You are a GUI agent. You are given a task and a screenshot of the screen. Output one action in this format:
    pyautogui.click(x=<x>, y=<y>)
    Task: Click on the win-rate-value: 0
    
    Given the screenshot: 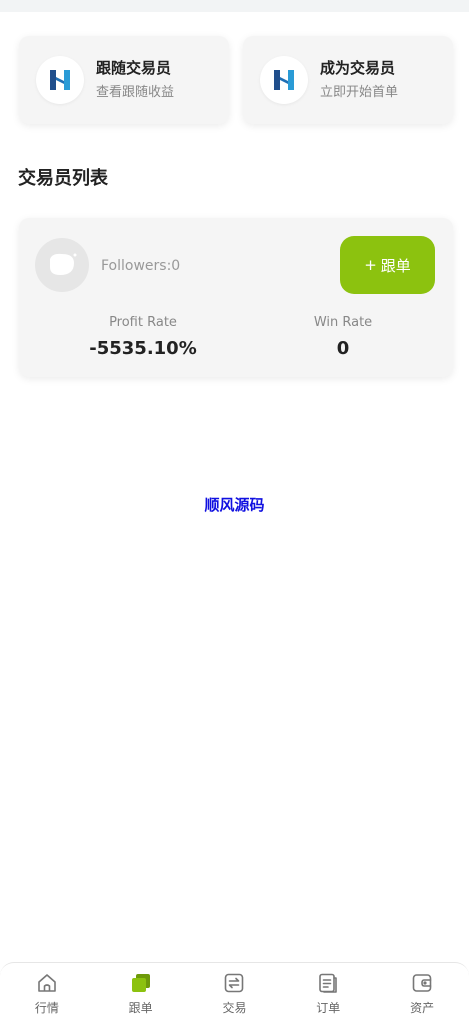 What is the action you would take?
    pyautogui.click(x=343, y=348)
    